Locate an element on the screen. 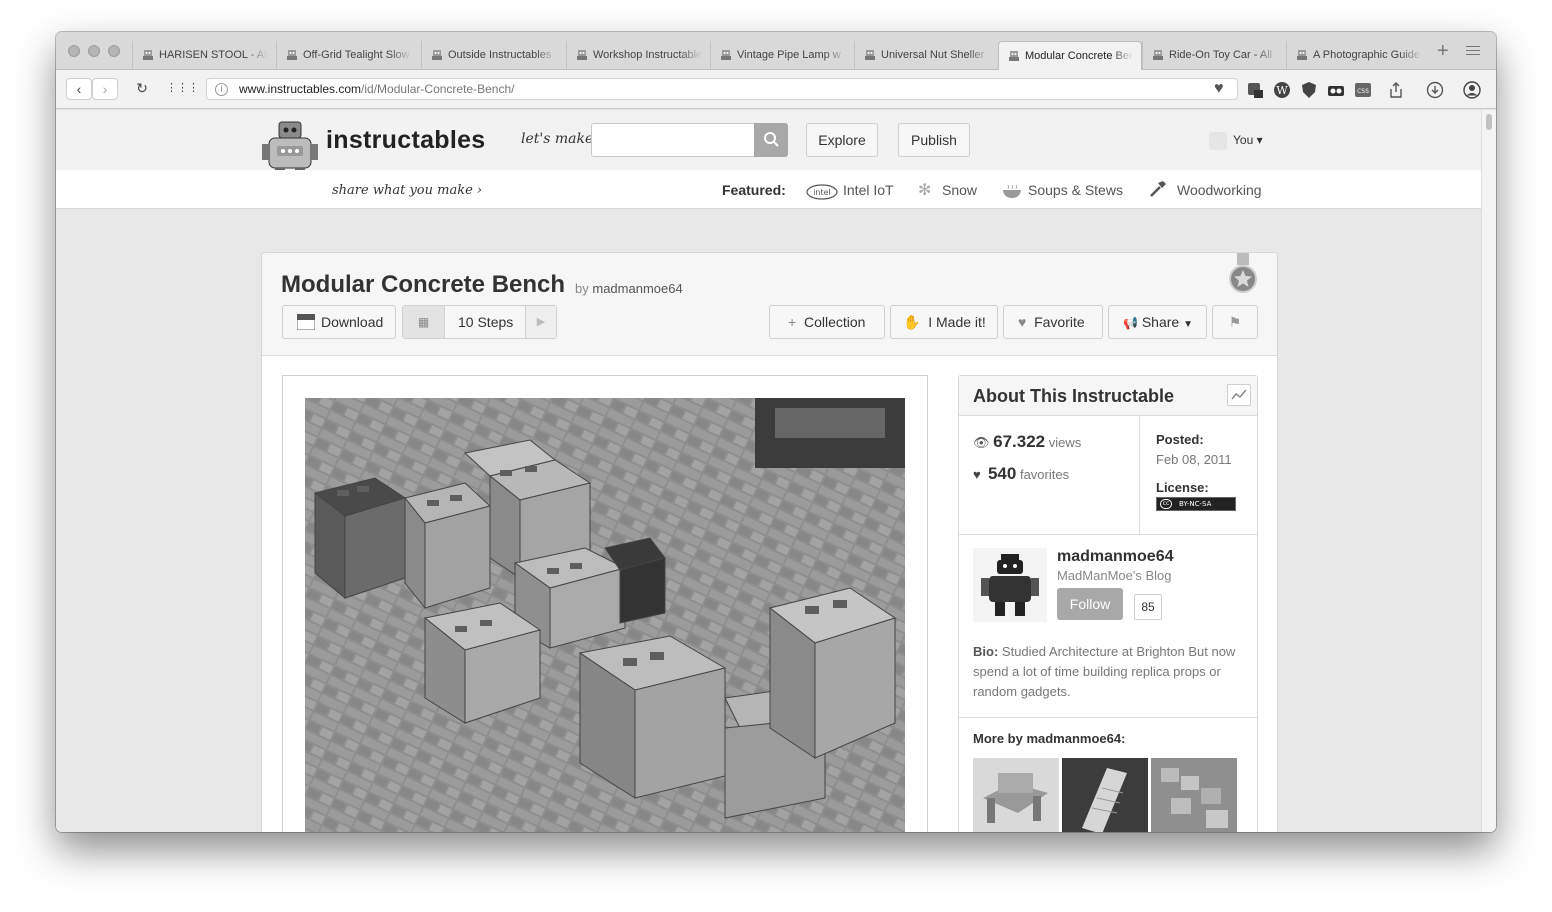  follower-count: 85 is located at coordinates (1148, 607).